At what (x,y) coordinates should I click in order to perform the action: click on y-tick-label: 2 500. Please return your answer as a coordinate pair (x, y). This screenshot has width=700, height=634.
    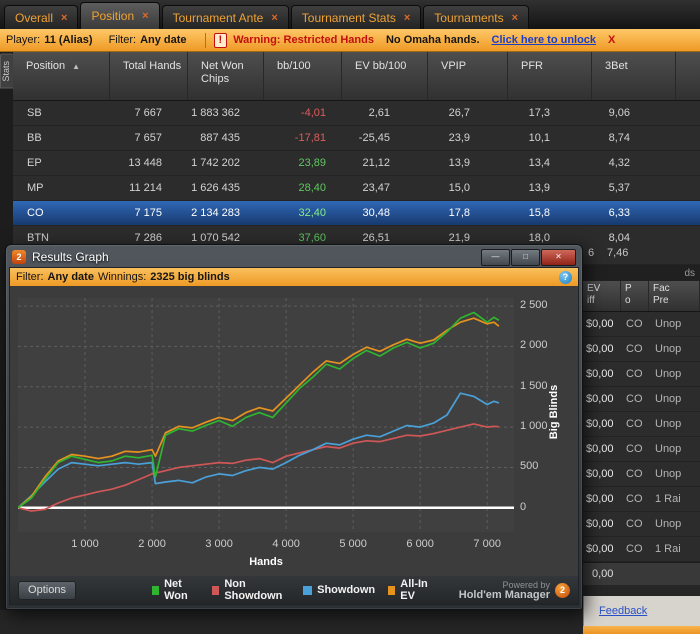
    Looking at the image, I should click on (534, 305).